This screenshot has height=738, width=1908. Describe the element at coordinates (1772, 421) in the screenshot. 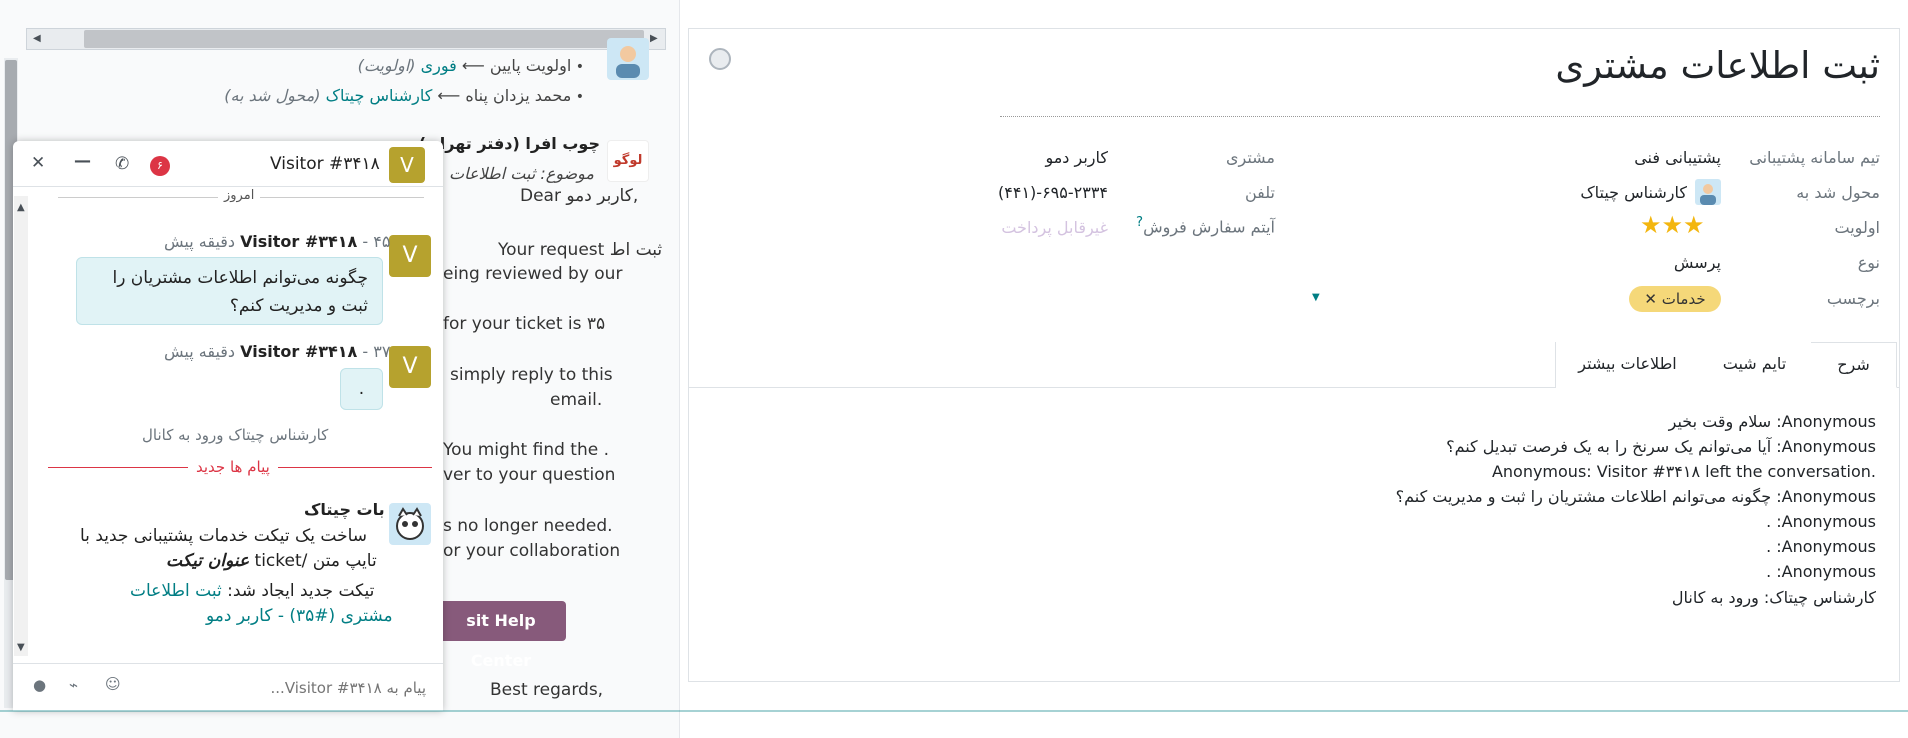

I see `description-line: Anonymous: سلام وقت بخیر` at that location.